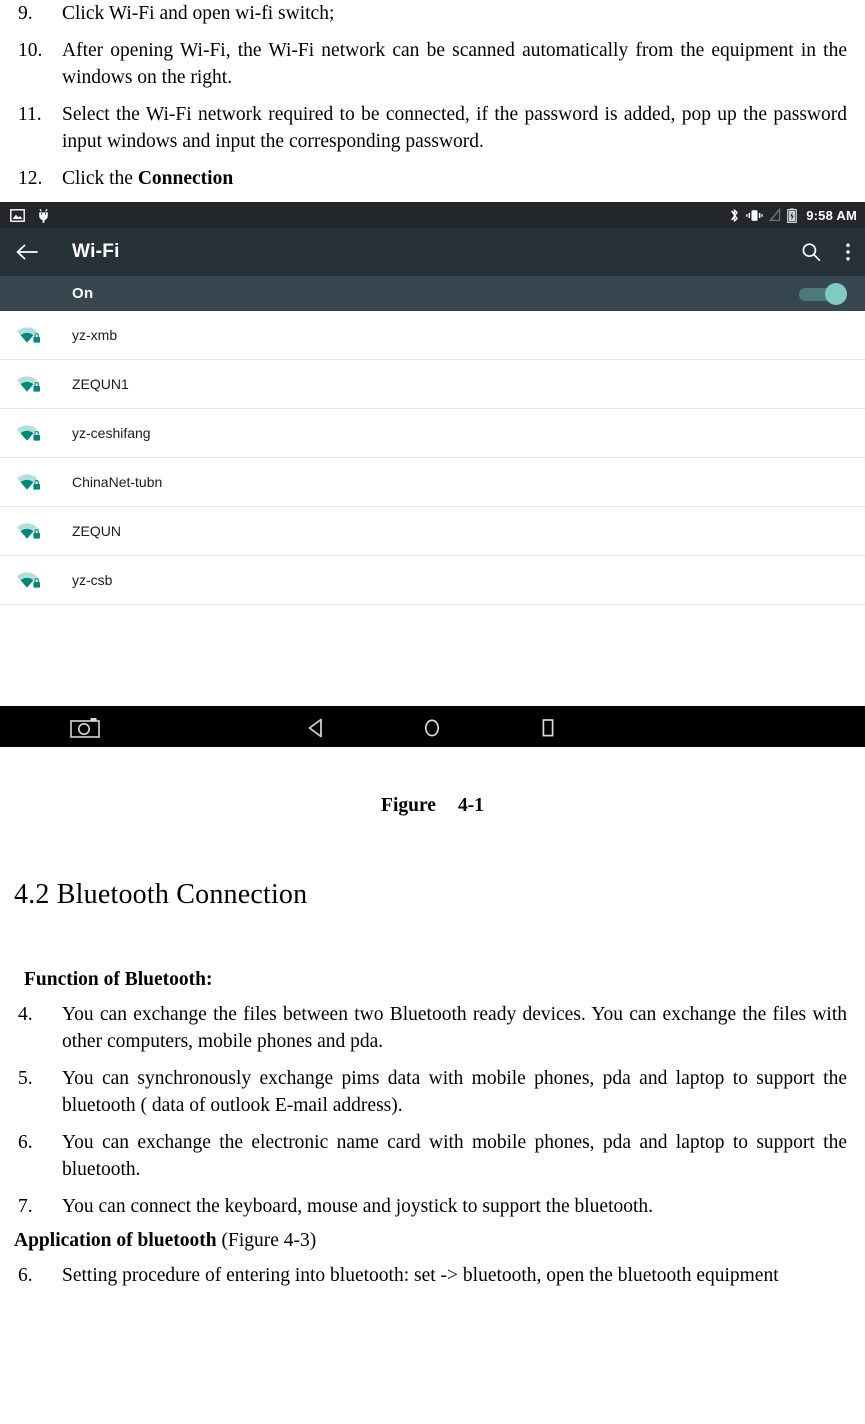 The height and width of the screenshot is (1424, 865). Describe the element at coordinates (115, 1240) in the screenshot. I see `application-heading-bold: Application of bluetooth` at that location.